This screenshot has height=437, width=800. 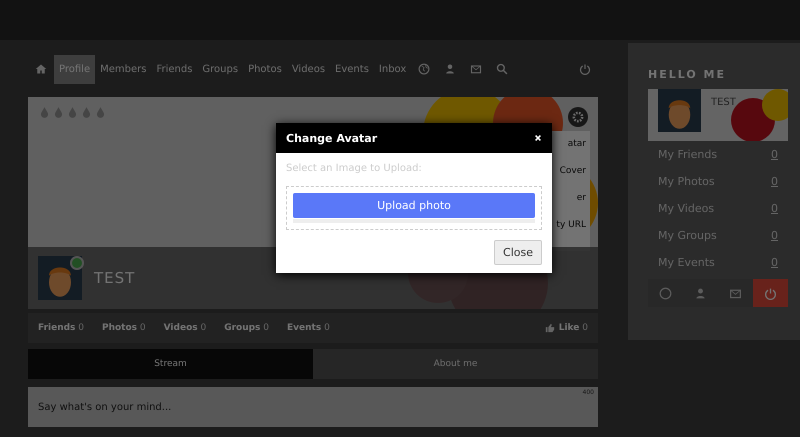 What do you see at coordinates (170, 364) in the screenshot?
I see `tab: Stream` at bounding box center [170, 364].